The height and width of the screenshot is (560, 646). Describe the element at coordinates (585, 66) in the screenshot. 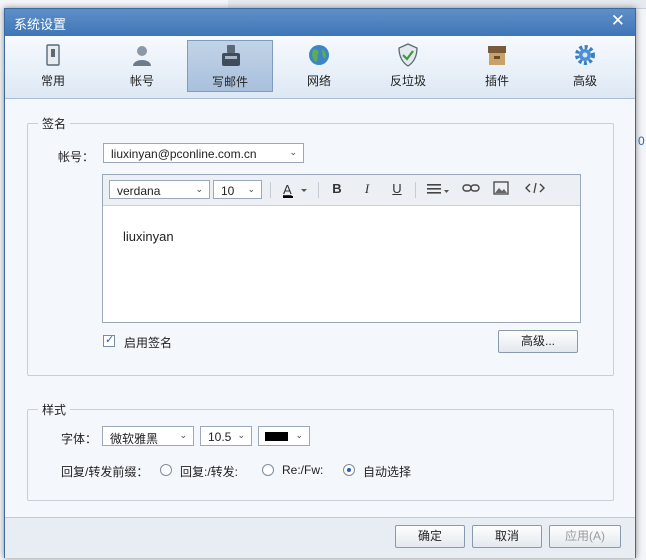

I see `tab-advanced: 高级` at that location.